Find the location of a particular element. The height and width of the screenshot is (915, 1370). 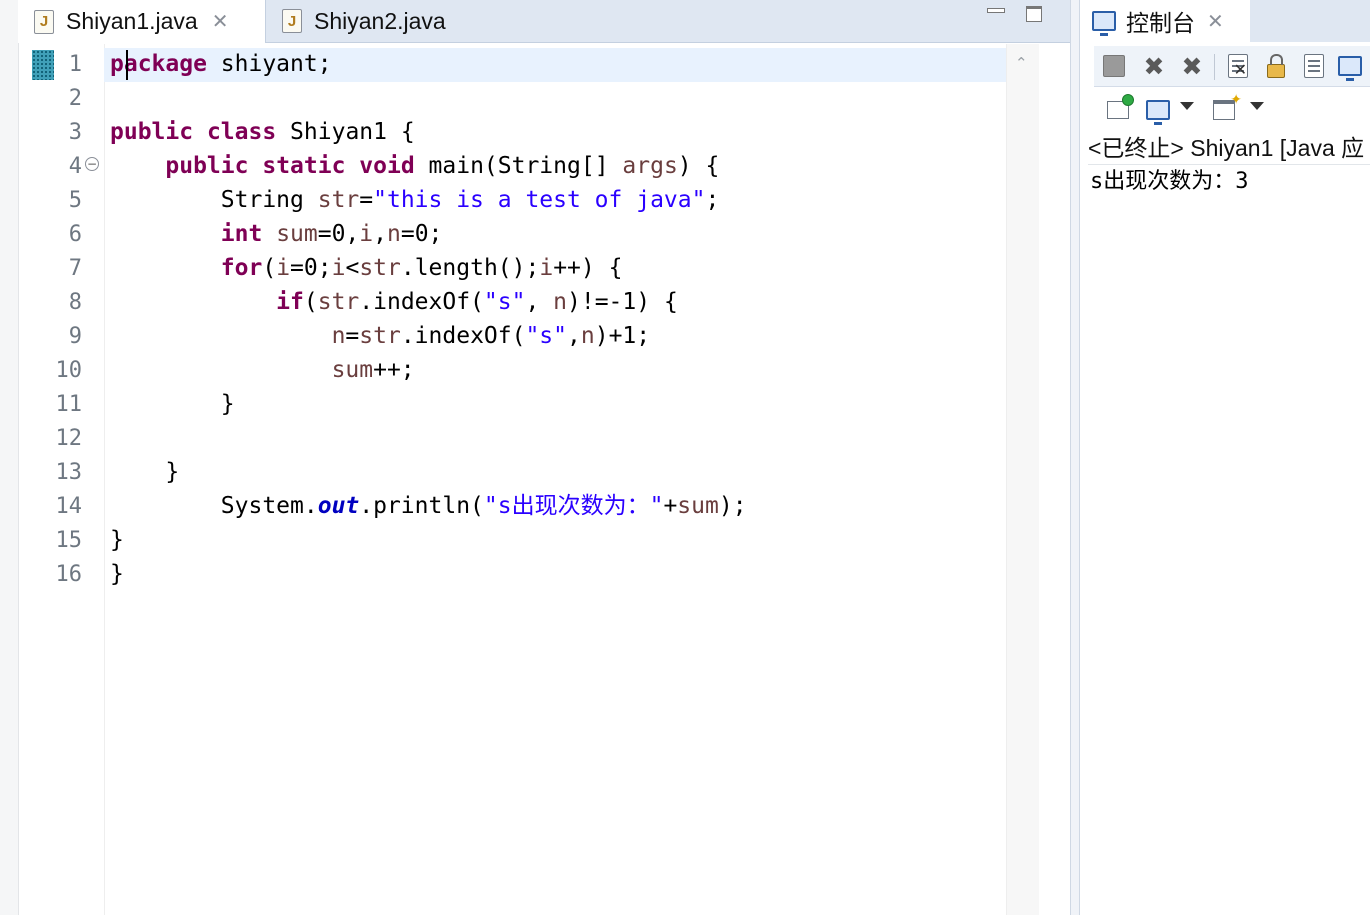

line-number: 2 is located at coordinates (75, 98).